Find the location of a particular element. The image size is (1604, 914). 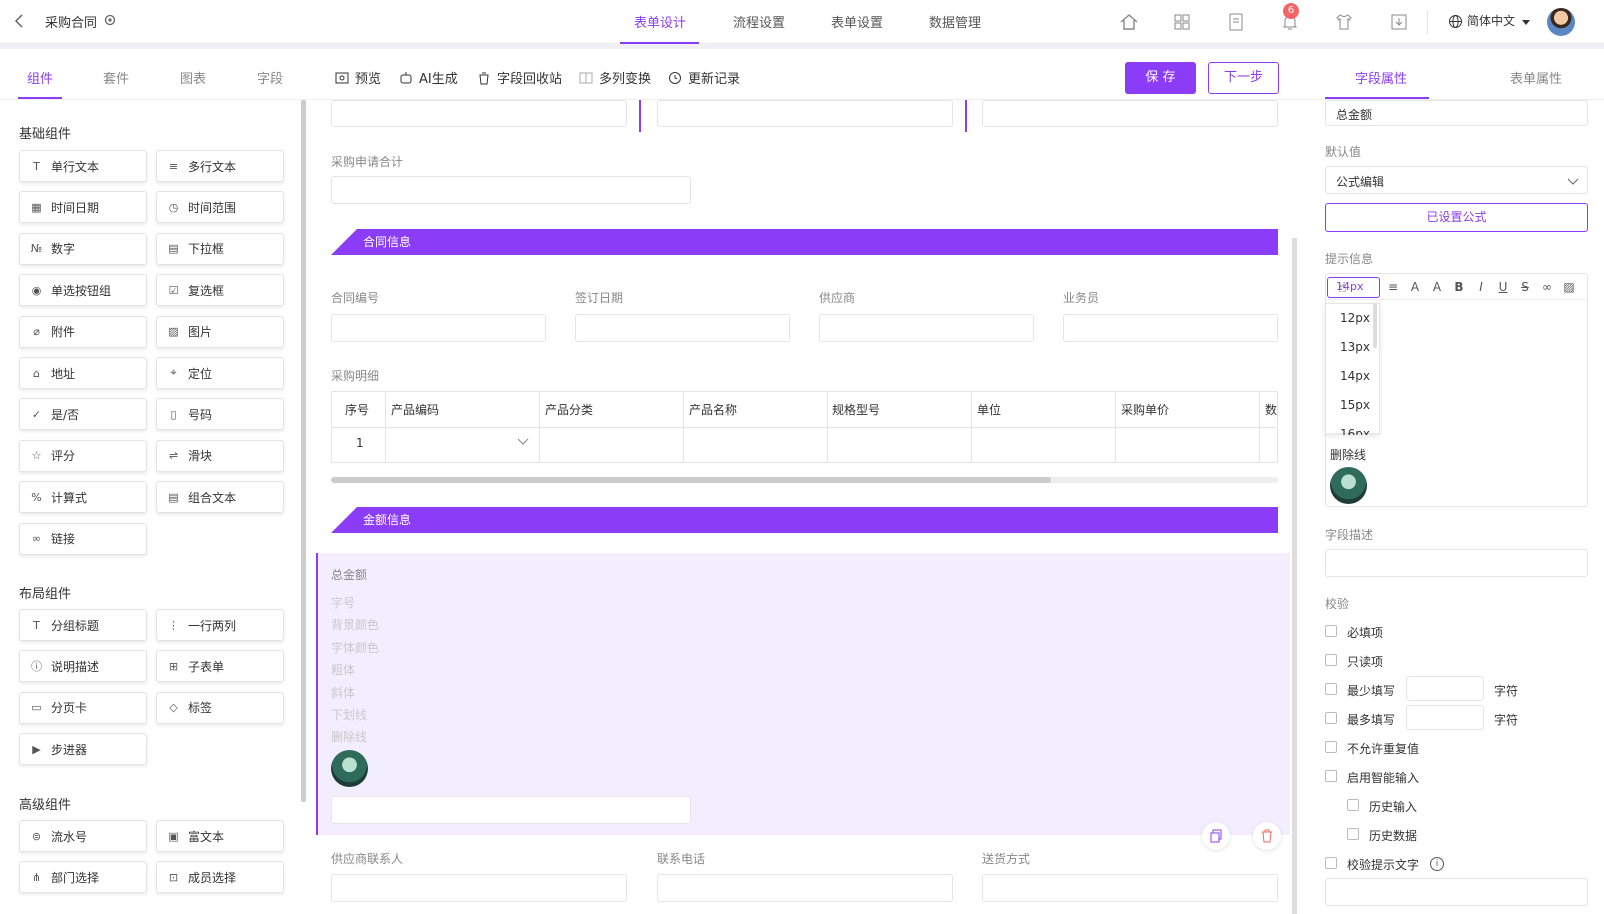

font-size-option: 16px is located at coordinates (1356, 427).